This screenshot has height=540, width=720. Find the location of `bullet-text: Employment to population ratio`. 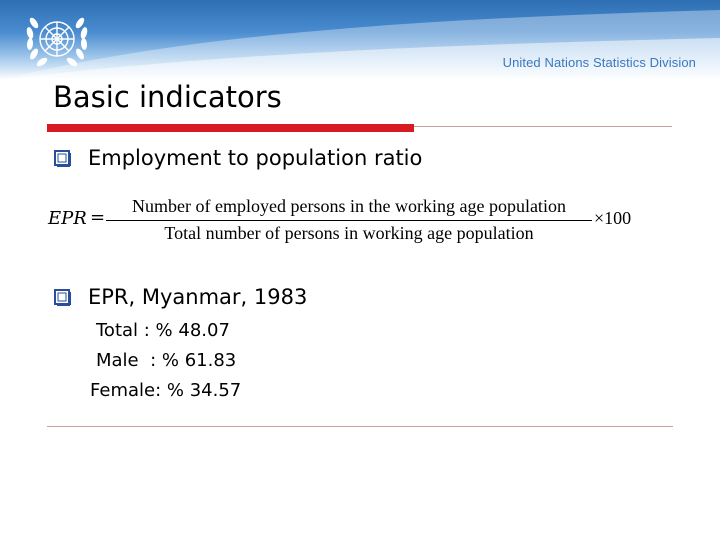

bullet-text: Employment to population ratio is located at coordinates (255, 158).